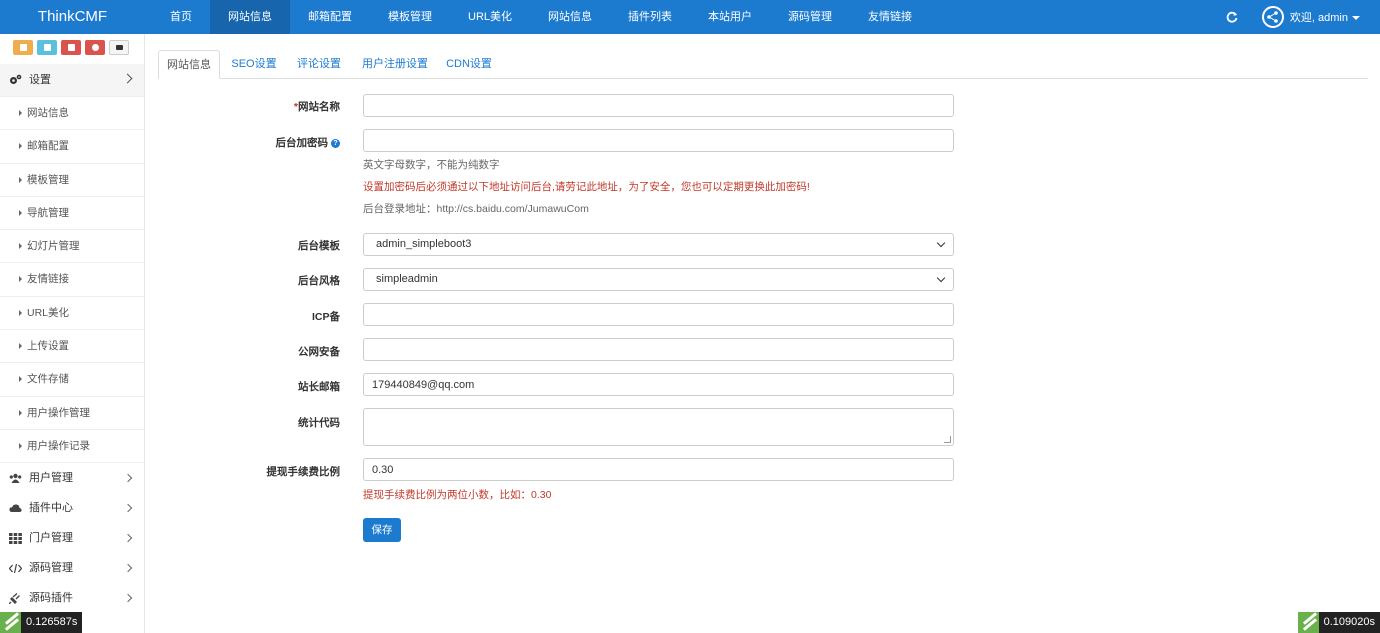 Image resolution: width=1380 pixels, height=633 pixels. Describe the element at coordinates (15, 569) in the screenshot. I see `code-icon` at that location.